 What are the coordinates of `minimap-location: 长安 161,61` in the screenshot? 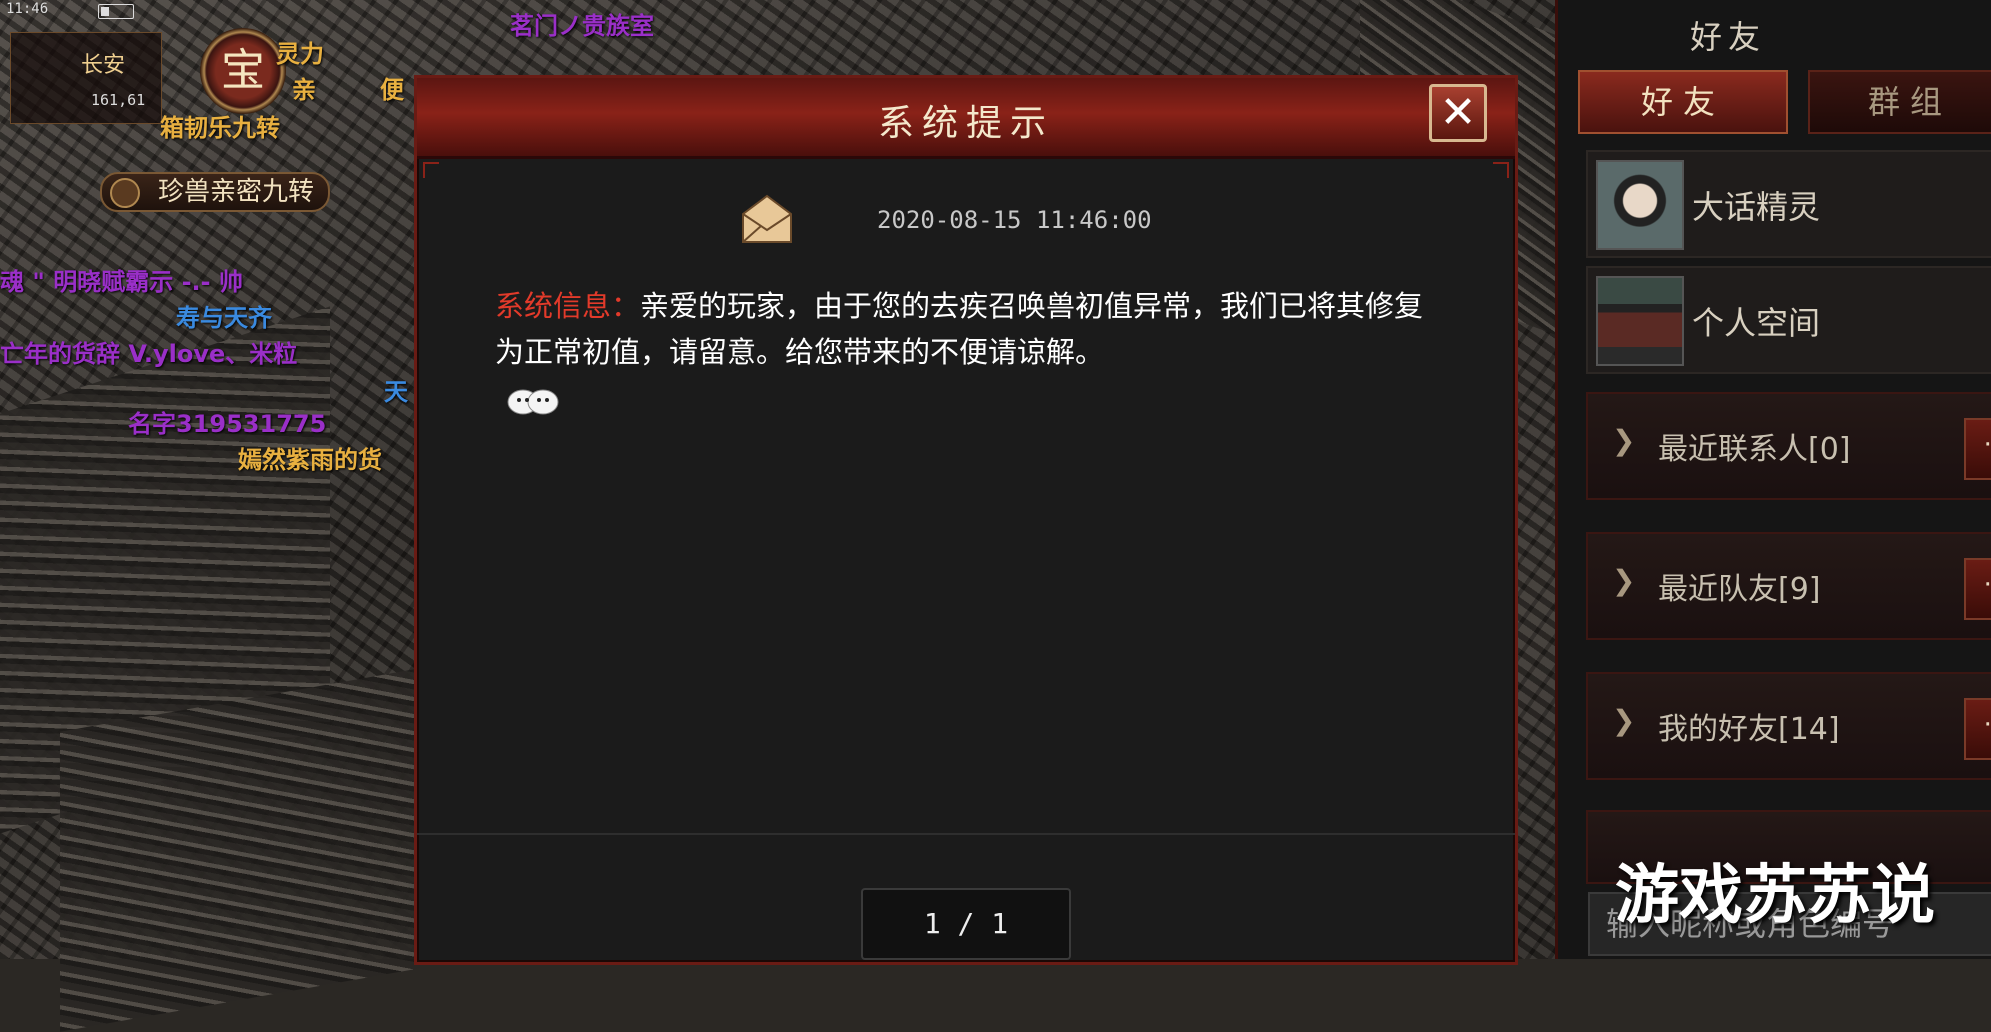 It's located at (86, 78).